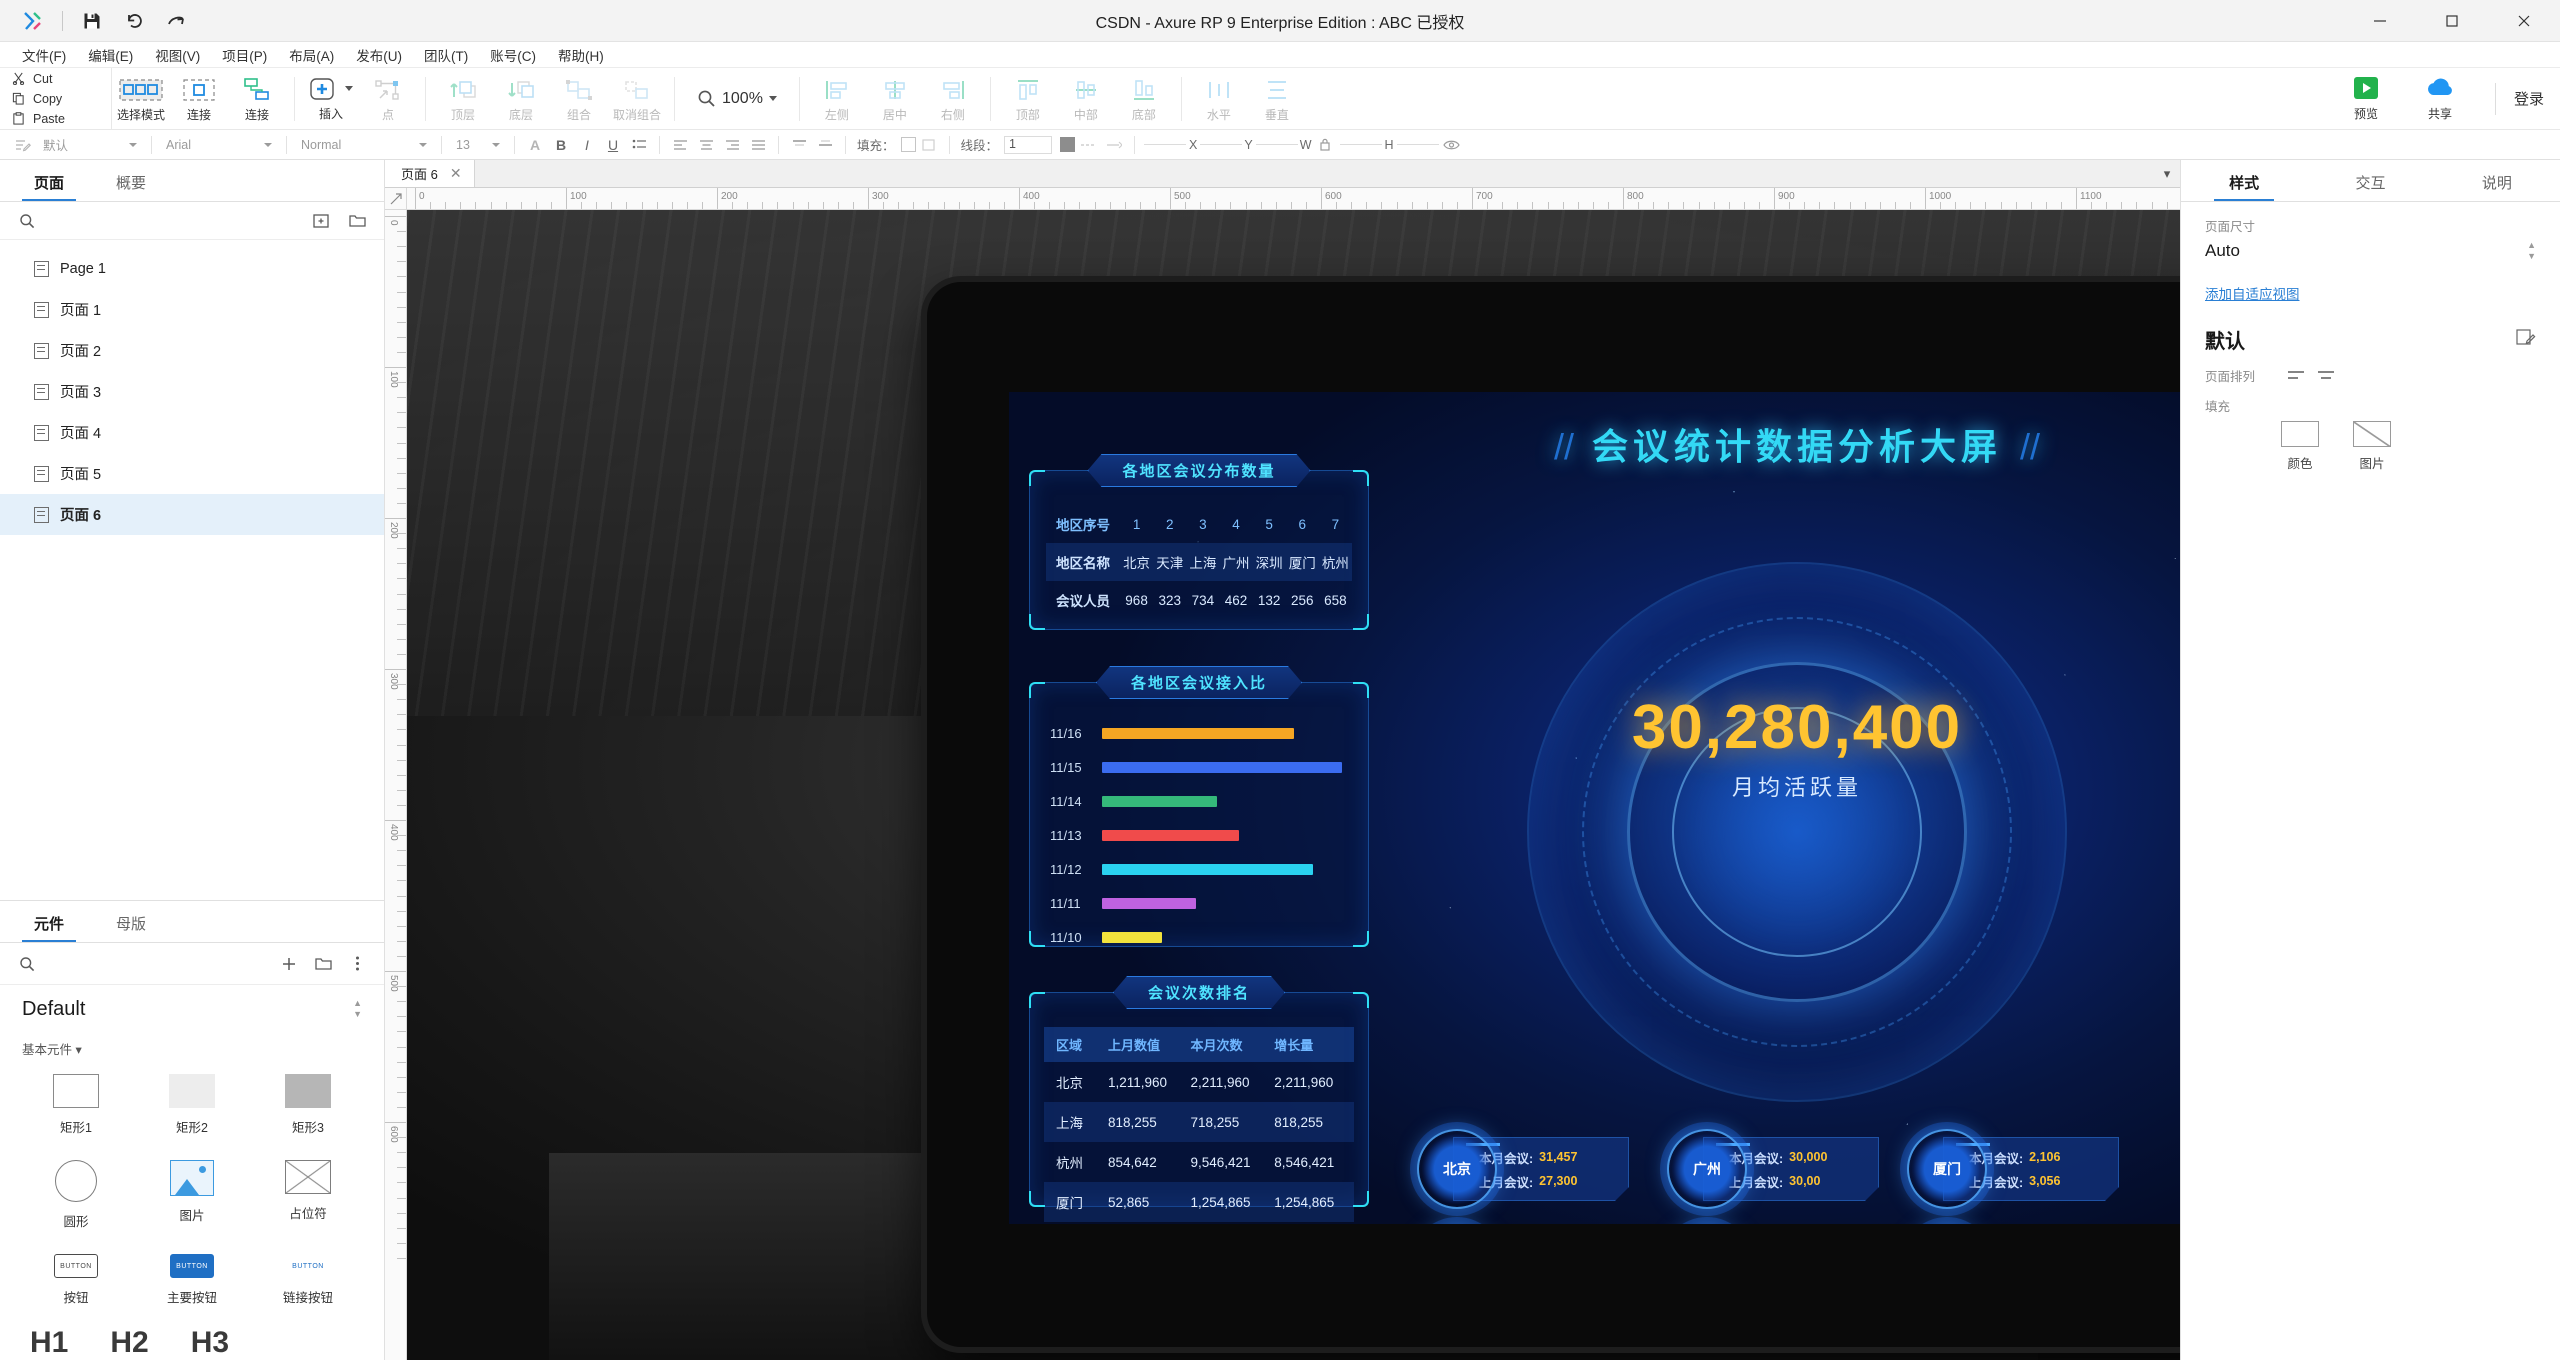 Image resolution: width=2560 pixels, height=1360 pixels. What do you see at coordinates (639, 145) in the screenshot?
I see `bullet-list-icon` at bounding box center [639, 145].